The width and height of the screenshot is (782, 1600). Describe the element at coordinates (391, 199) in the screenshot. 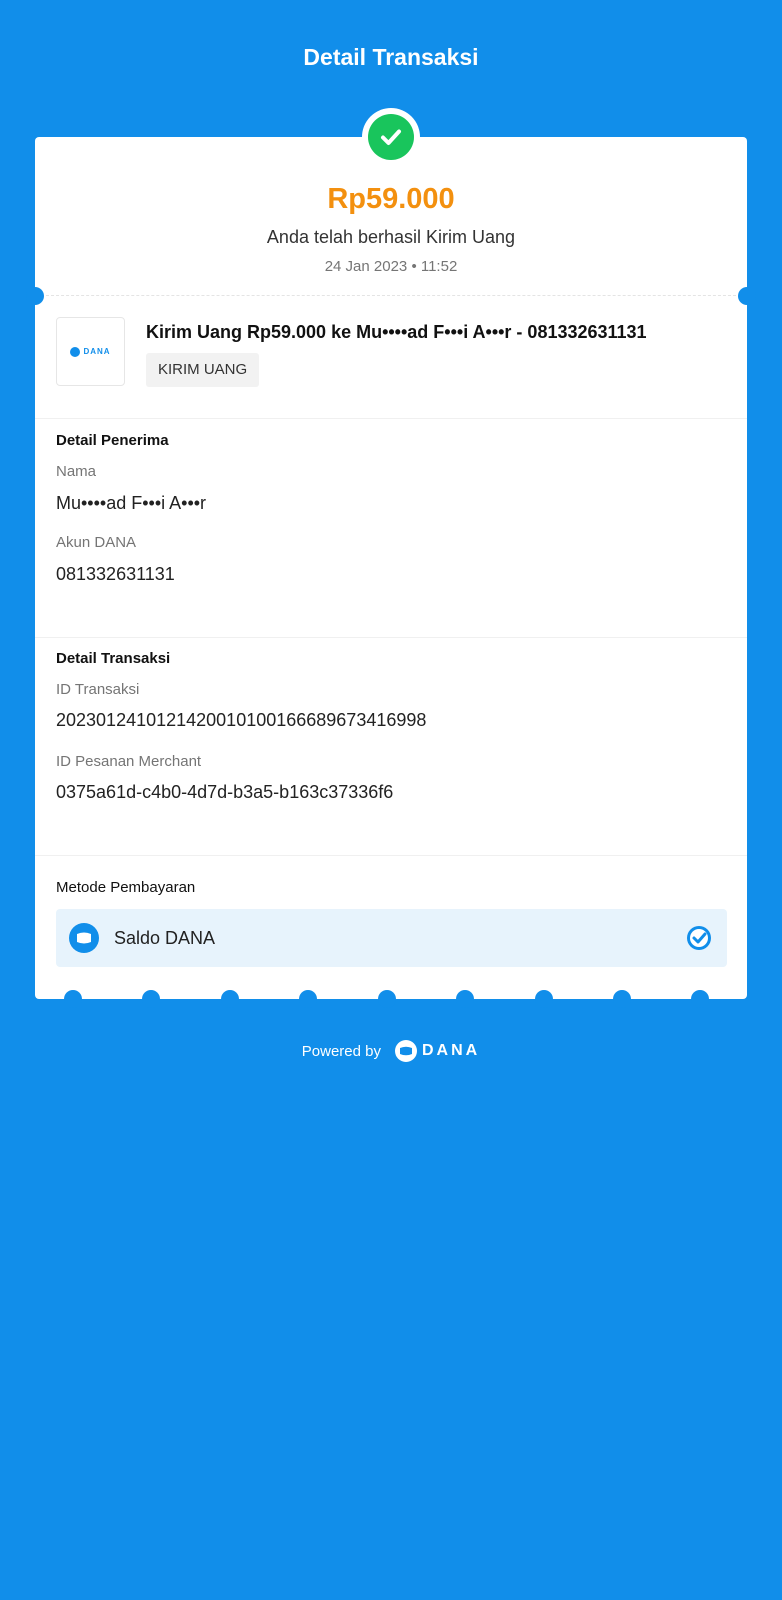

I see `amount: Rp59.000` at that location.